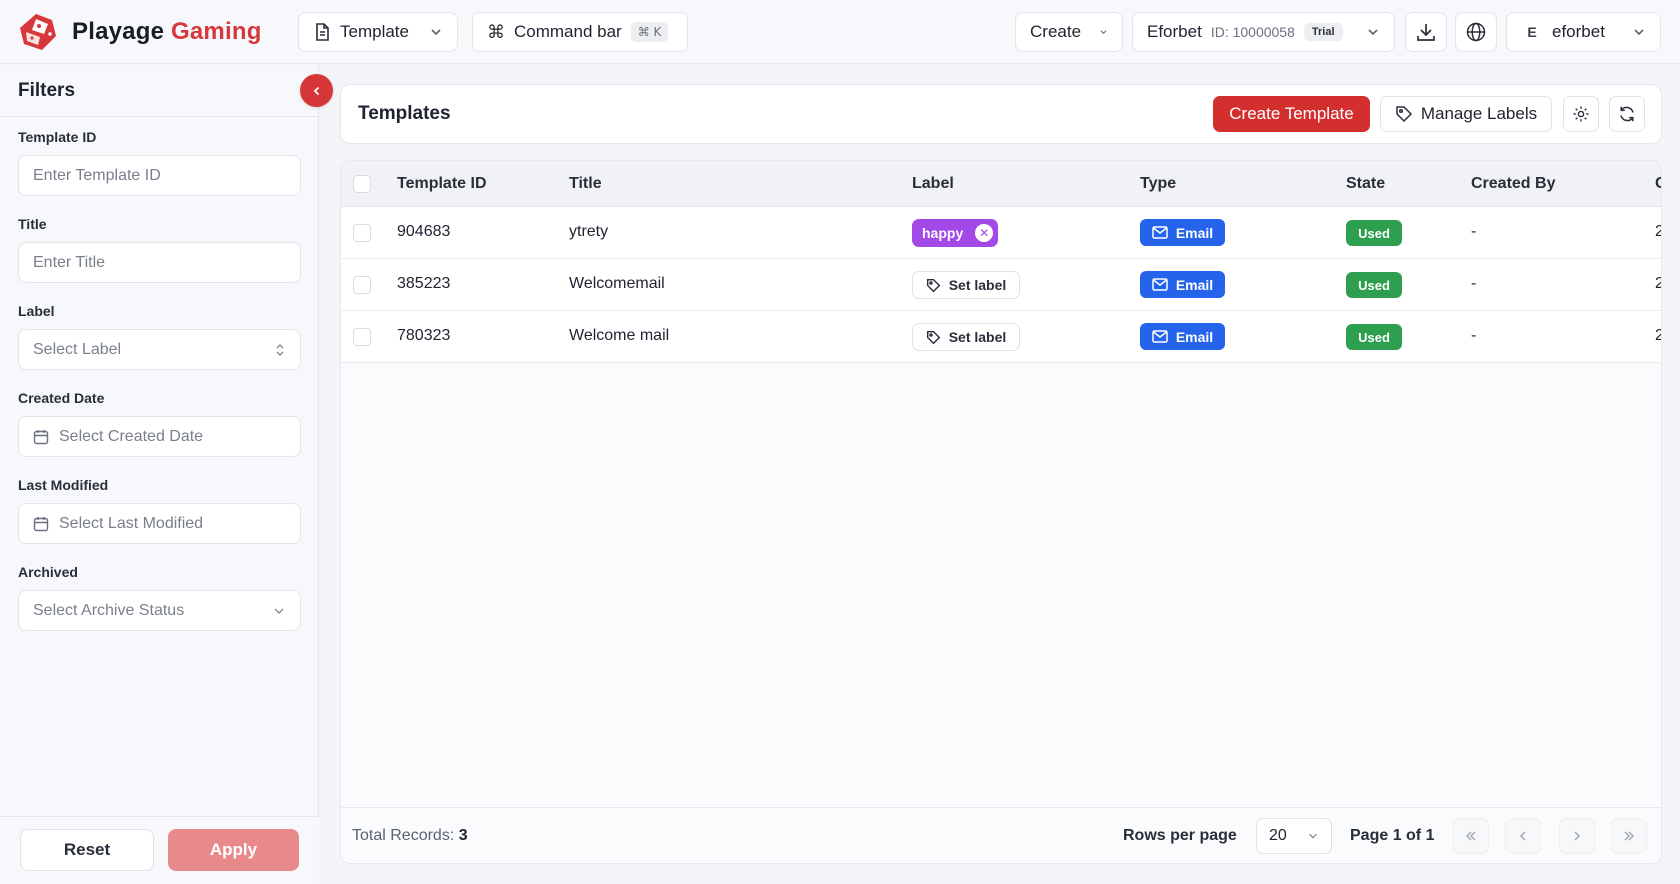 The height and width of the screenshot is (884, 1680). I want to click on create-template-button: Create Template, so click(1291, 114).